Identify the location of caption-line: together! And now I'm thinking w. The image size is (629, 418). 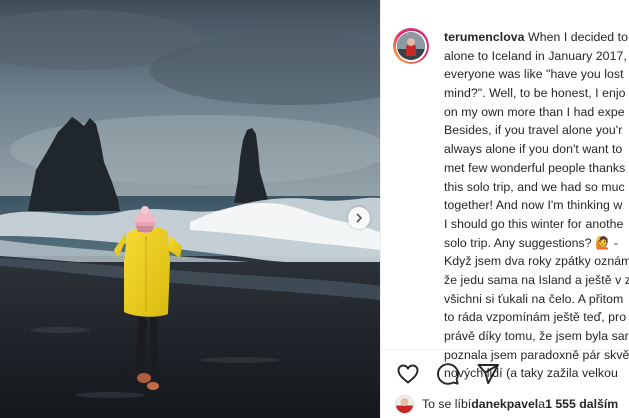
(533, 205).